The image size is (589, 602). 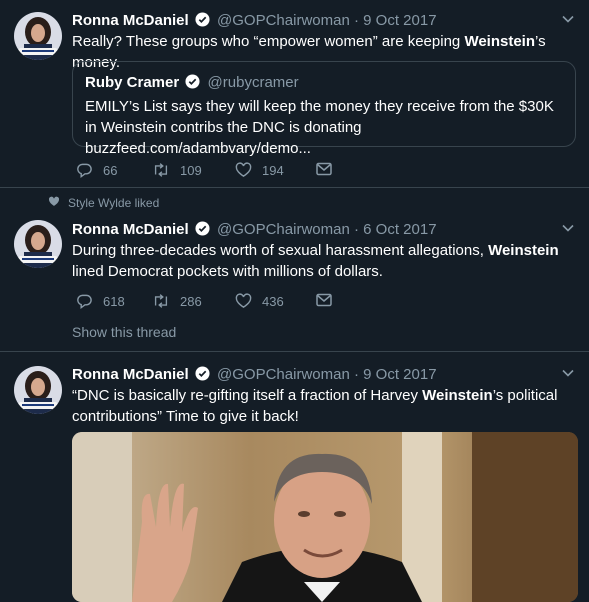 I want to click on retweet-button: 109, so click(x=177, y=170).